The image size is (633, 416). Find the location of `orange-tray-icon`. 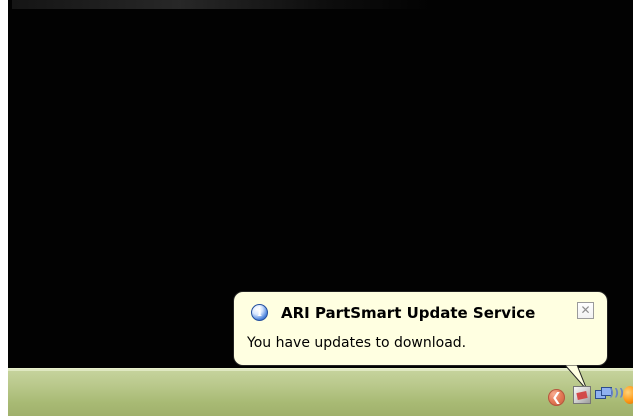

orange-tray-icon is located at coordinates (628, 395).